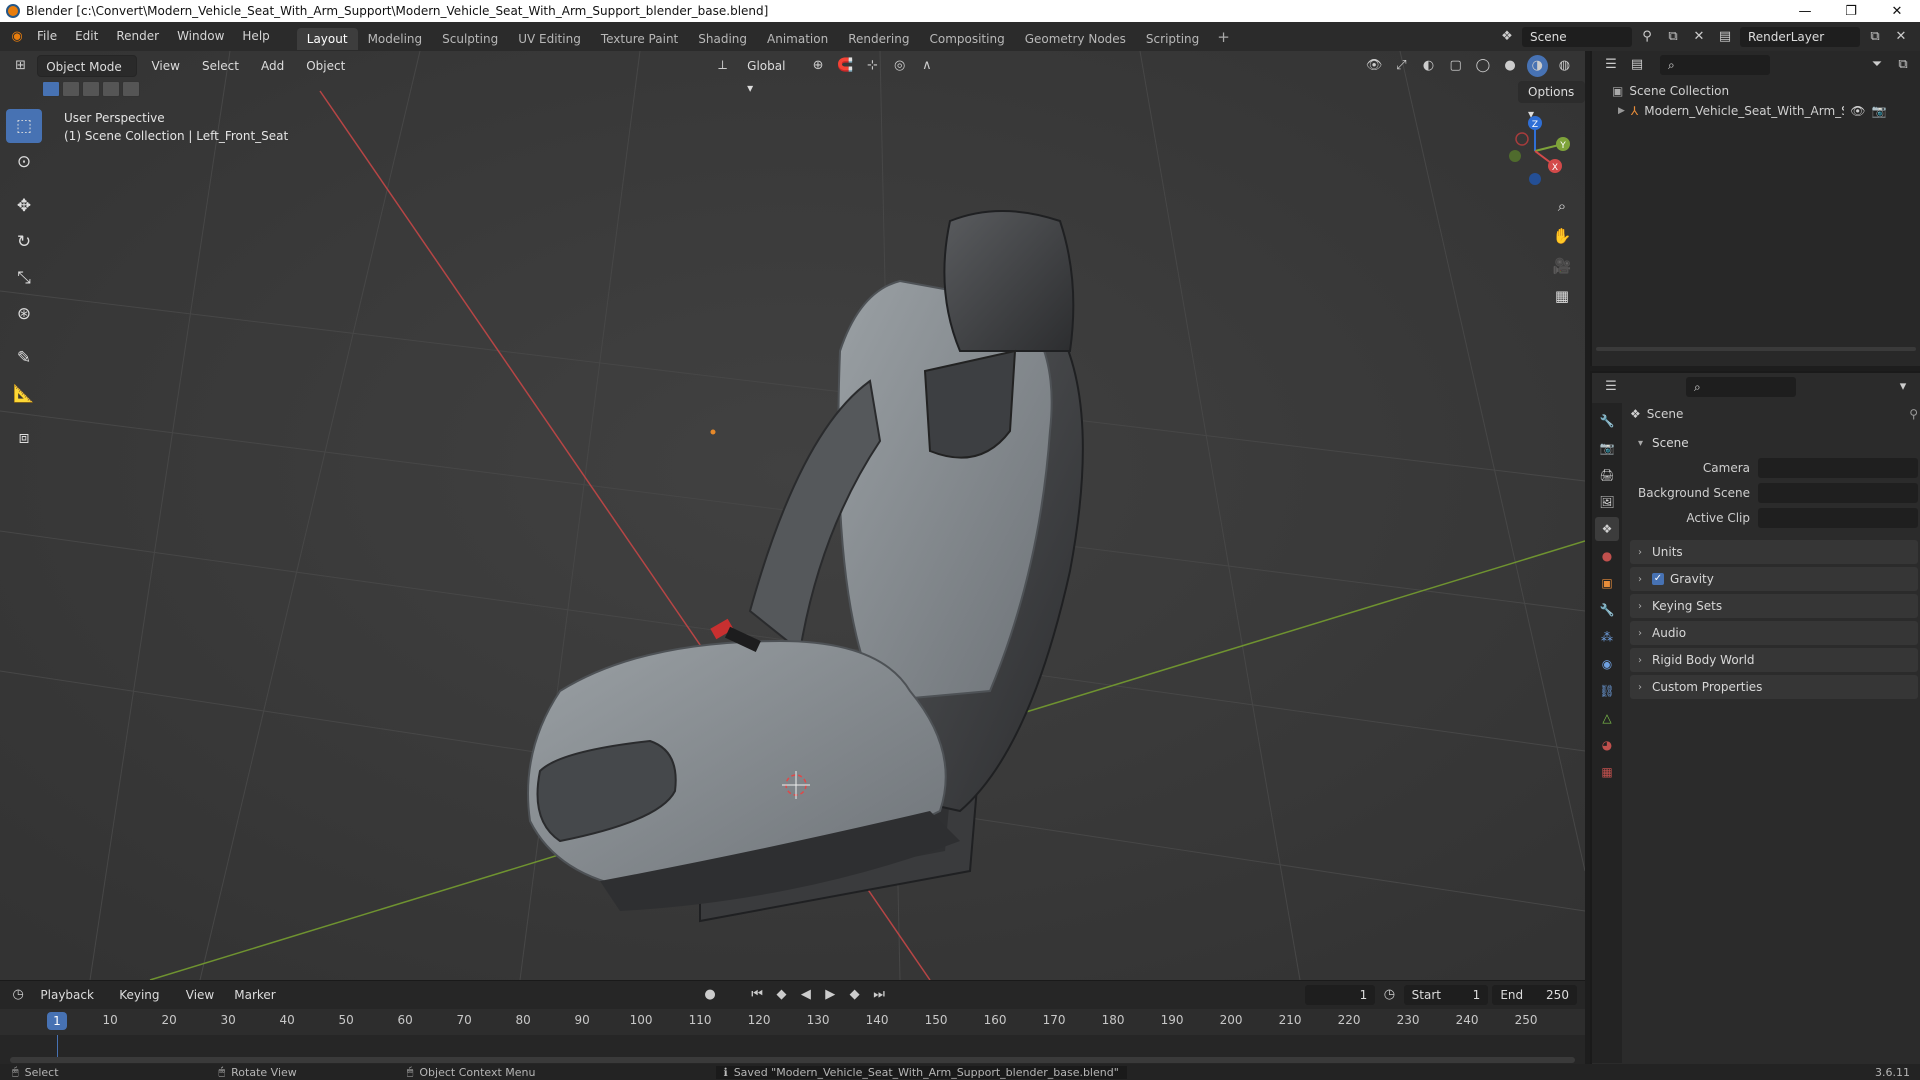  What do you see at coordinates (710, 995) in the screenshot?
I see `record-icon: ●` at bounding box center [710, 995].